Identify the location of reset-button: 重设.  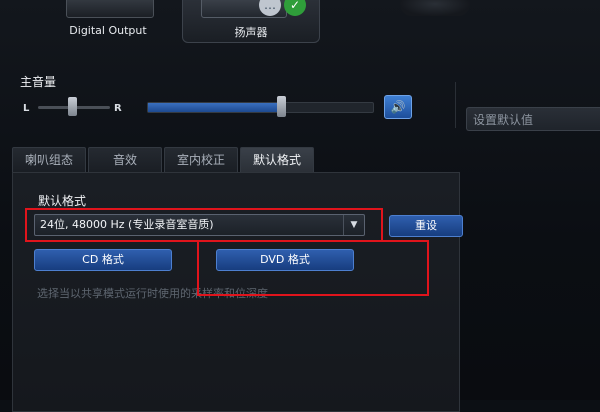
(426, 226).